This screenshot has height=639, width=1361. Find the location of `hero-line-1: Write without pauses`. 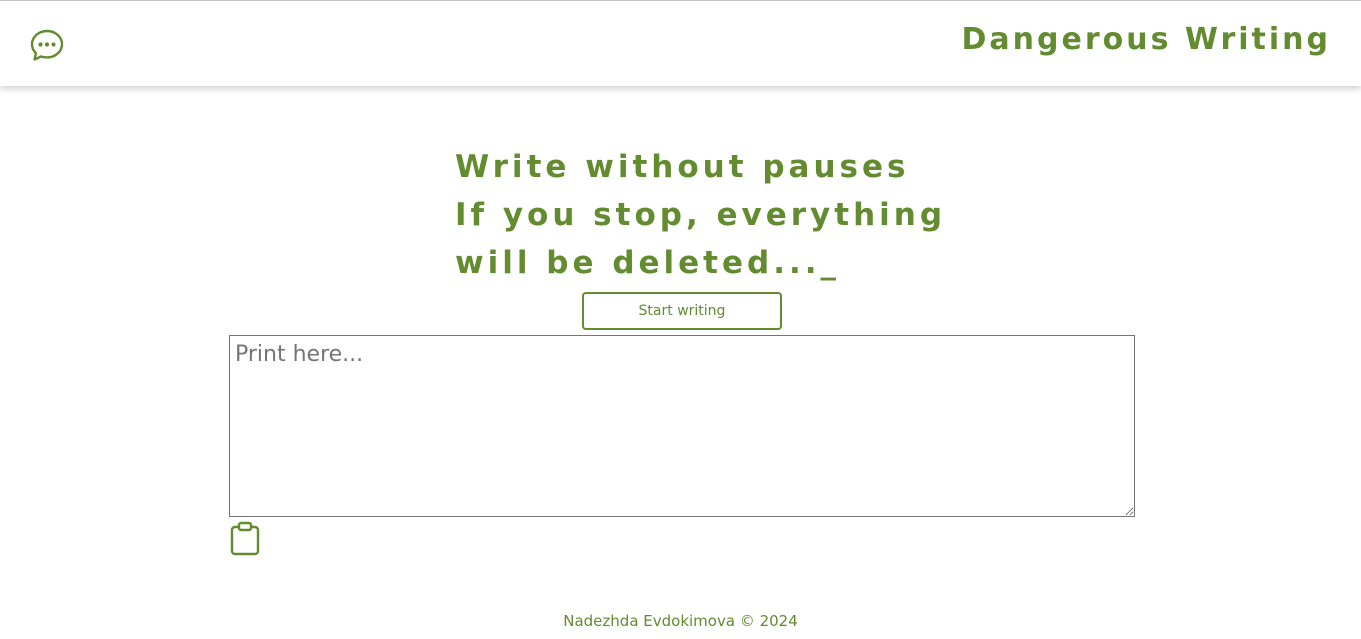

hero-line-1: Write without pauses is located at coordinates (682, 167).